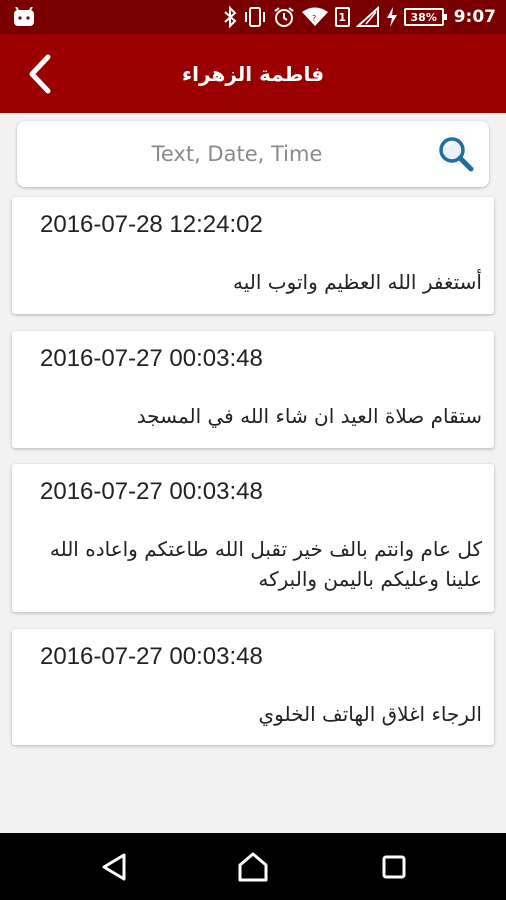 The height and width of the screenshot is (900, 506). Describe the element at coordinates (370, 714) in the screenshot. I see `message-text: الرجاء اغلاق الهاتف الخلوي` at that location.